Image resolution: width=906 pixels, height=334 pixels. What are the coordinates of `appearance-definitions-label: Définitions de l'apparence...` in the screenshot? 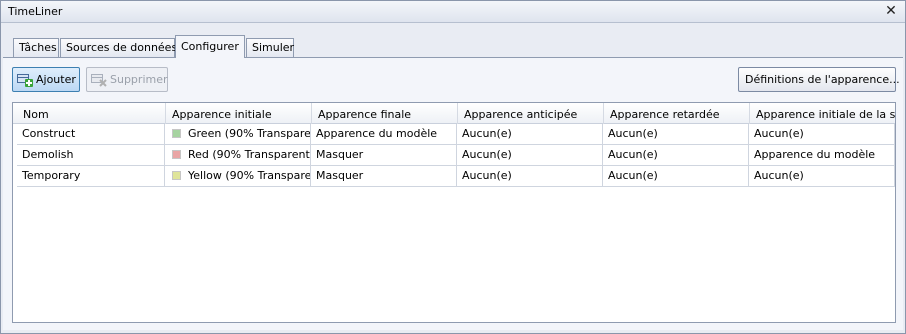 It's located at (822, 79).